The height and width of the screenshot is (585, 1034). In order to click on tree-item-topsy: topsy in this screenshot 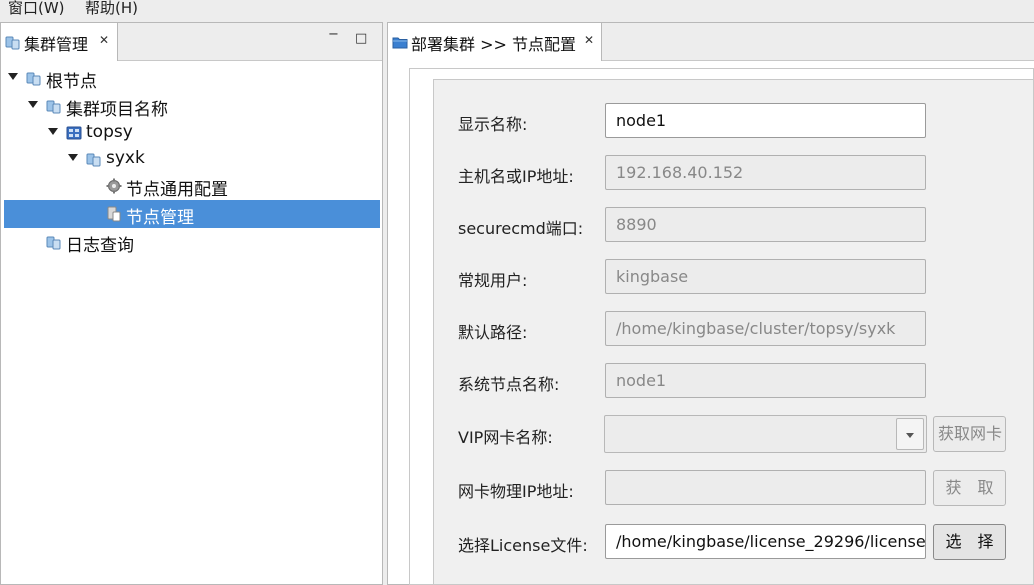, I will do `click(192, 133)`.